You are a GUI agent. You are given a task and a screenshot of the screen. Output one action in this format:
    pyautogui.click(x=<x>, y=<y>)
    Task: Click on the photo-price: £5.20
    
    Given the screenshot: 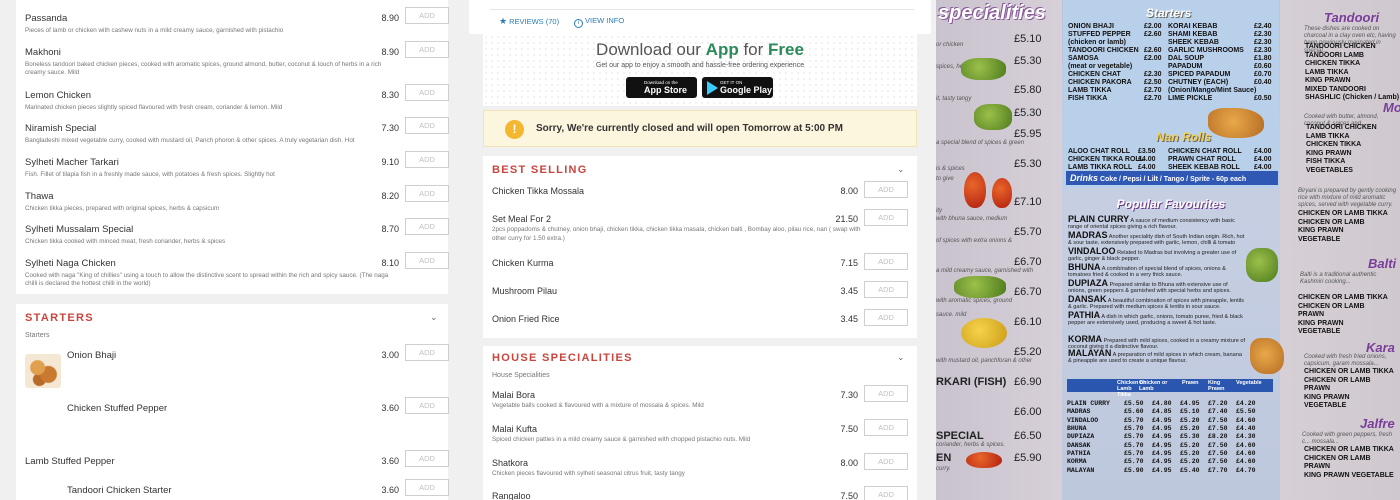 What is the action you would take?
    pyautogui.click(x=1028, y=352)
    